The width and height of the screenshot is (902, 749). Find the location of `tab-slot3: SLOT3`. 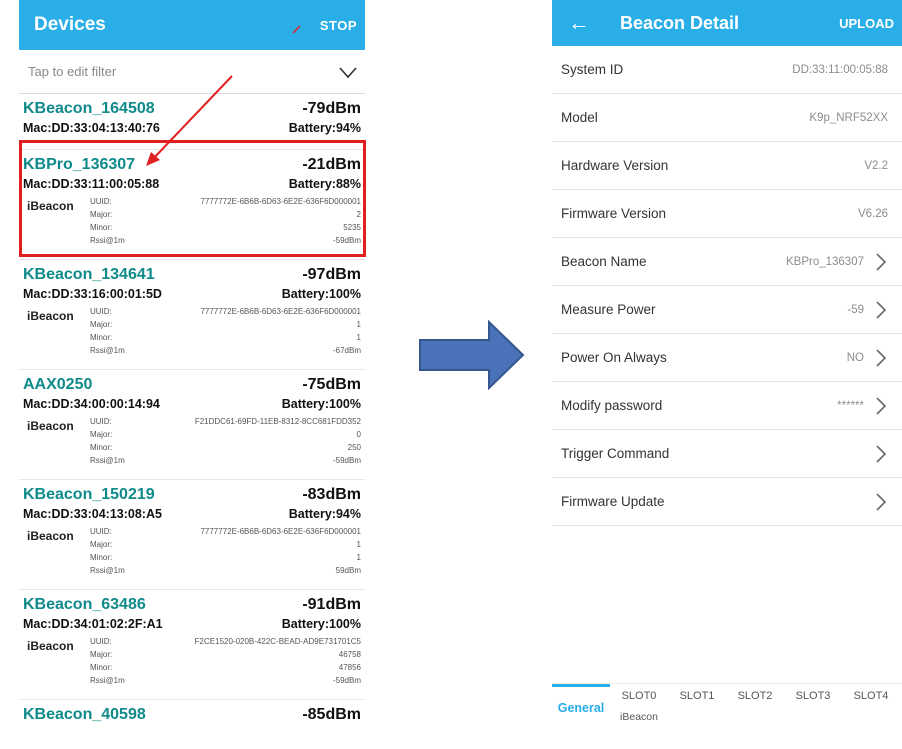

tab-slot3: SLOT3 is located at coordinates (813, 716).